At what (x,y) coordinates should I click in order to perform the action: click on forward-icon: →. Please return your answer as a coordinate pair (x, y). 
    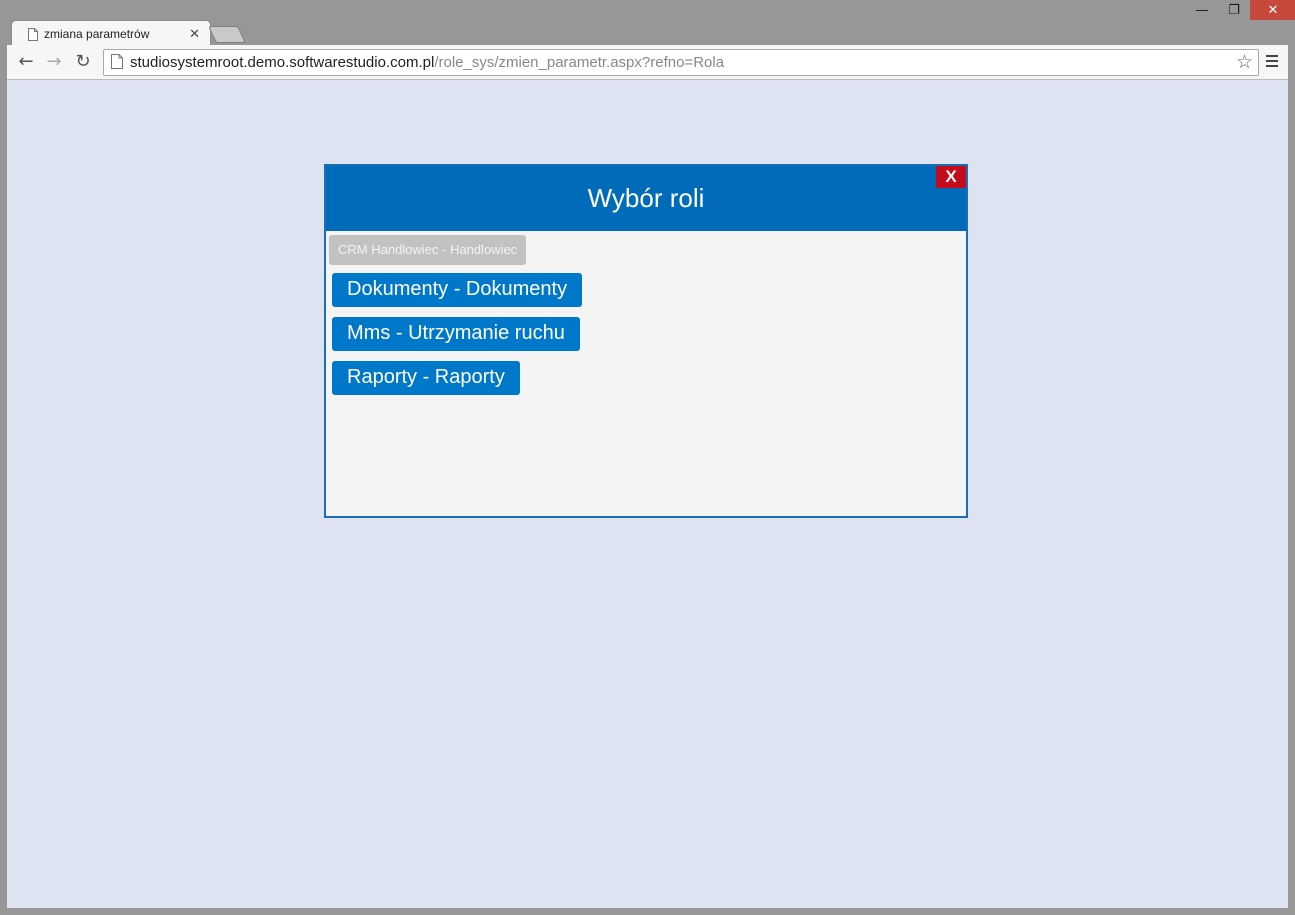
    Looking at the image, I should click on (54, 62).